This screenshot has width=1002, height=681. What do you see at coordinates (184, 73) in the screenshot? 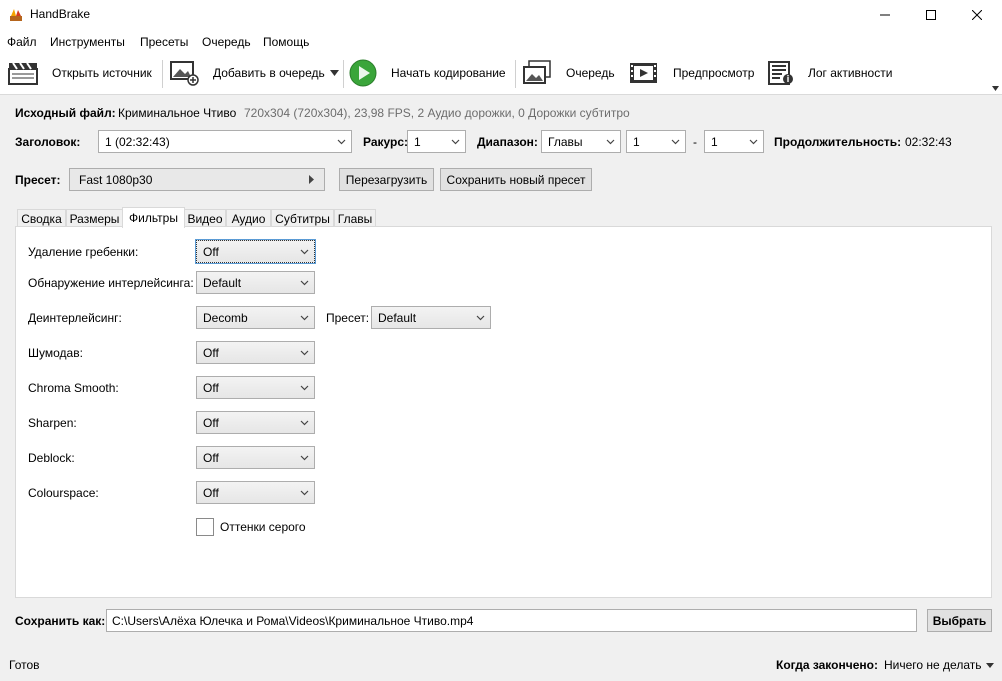
I see `add-images-icon` at bounding box center [184, 73].